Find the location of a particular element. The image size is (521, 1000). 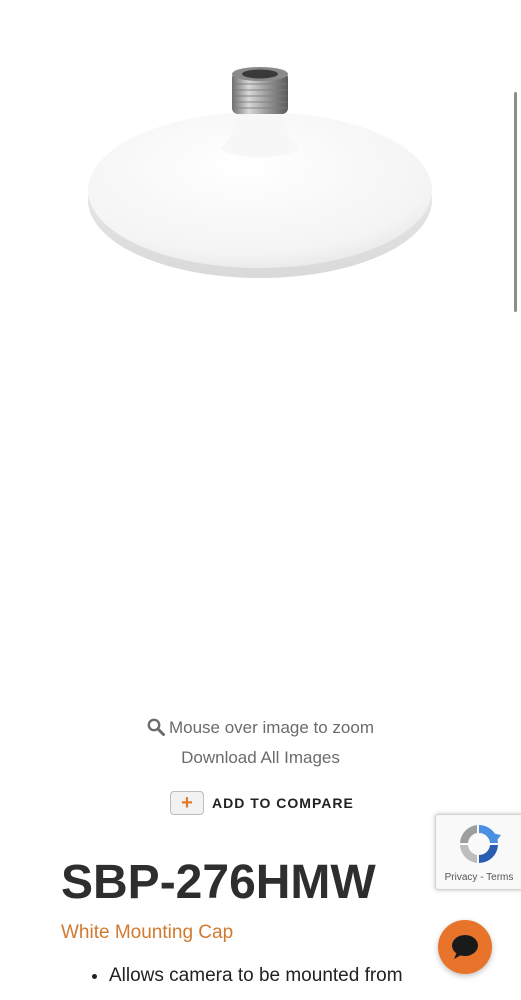

add-to-compare-label: ADD TO COMPARE is located at coordinates (283, 803).